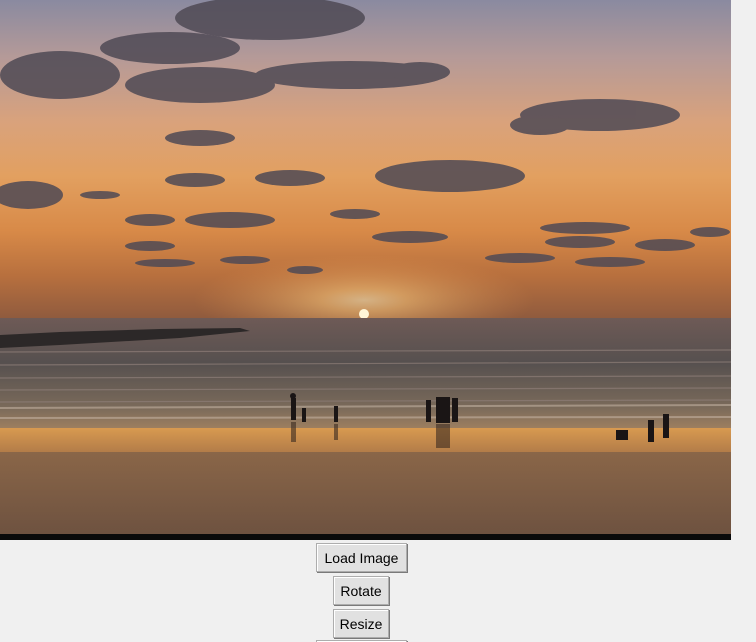  Describe the element at coordinates (361, 557) in the screenshot. I see `load-image-button: Load Image` at that location.